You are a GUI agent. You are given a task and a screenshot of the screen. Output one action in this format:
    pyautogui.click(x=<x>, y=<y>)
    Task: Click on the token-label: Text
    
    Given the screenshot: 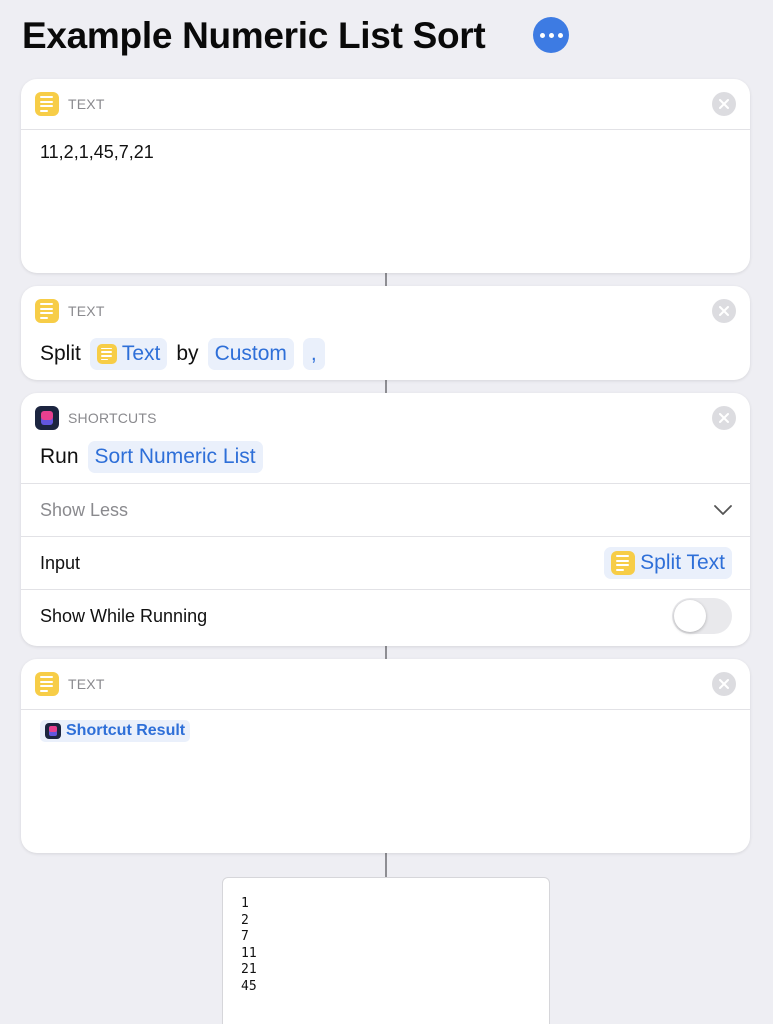 What is the action you would take?
    pyautogui.click(x=141, y=353)
    